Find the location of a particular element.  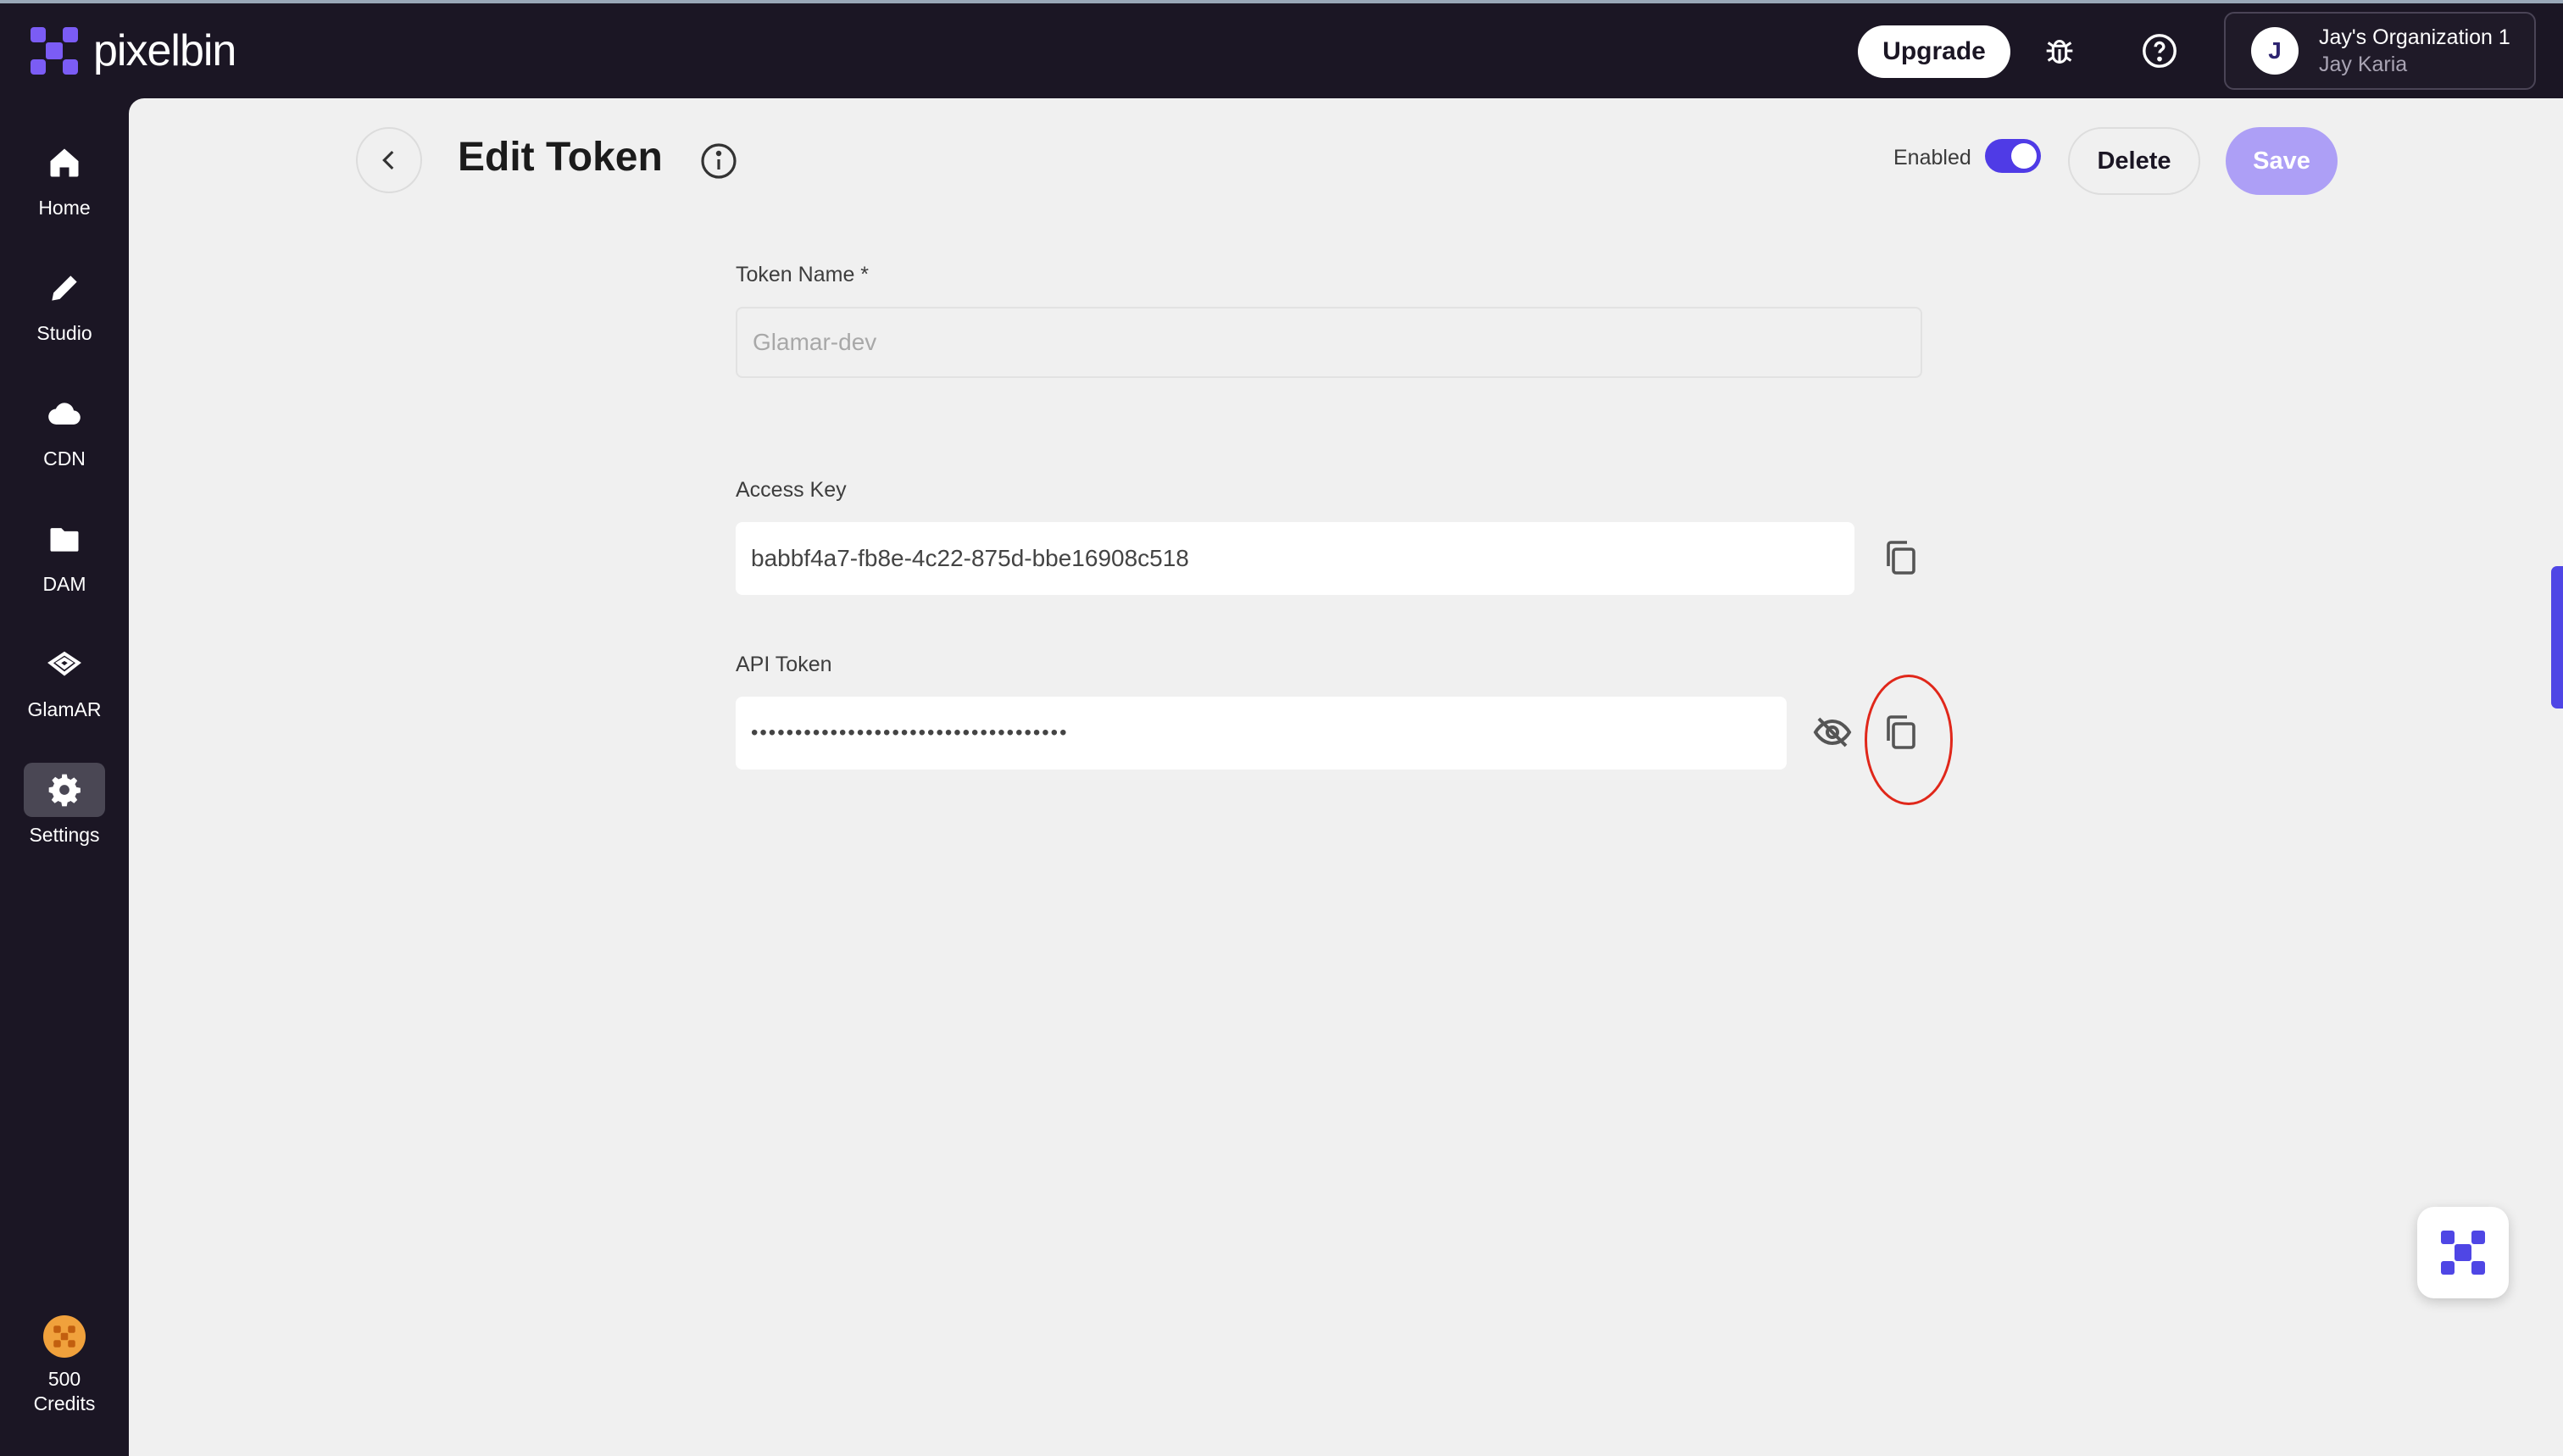

eye-off-icon is located at coordinates (1832, 732).